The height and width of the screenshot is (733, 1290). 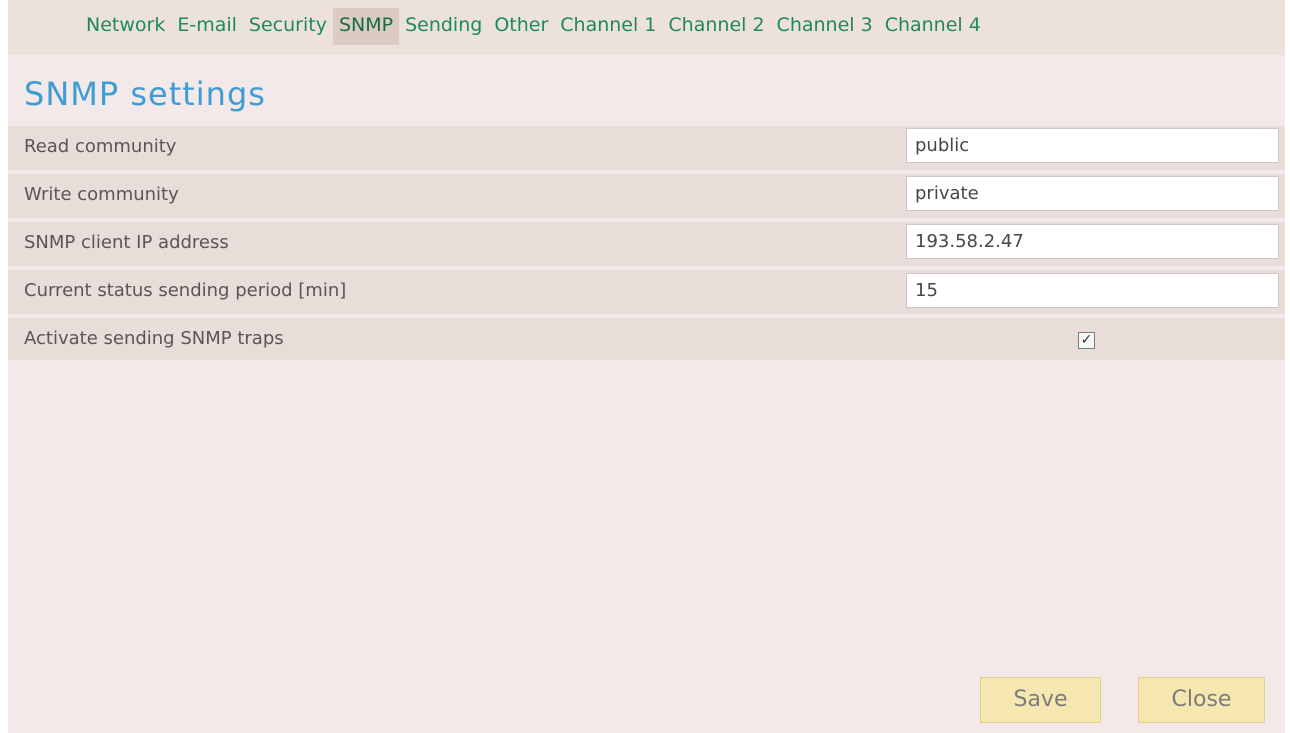 I want to click on tab-email: E-mail, so click(x=207, y=26).